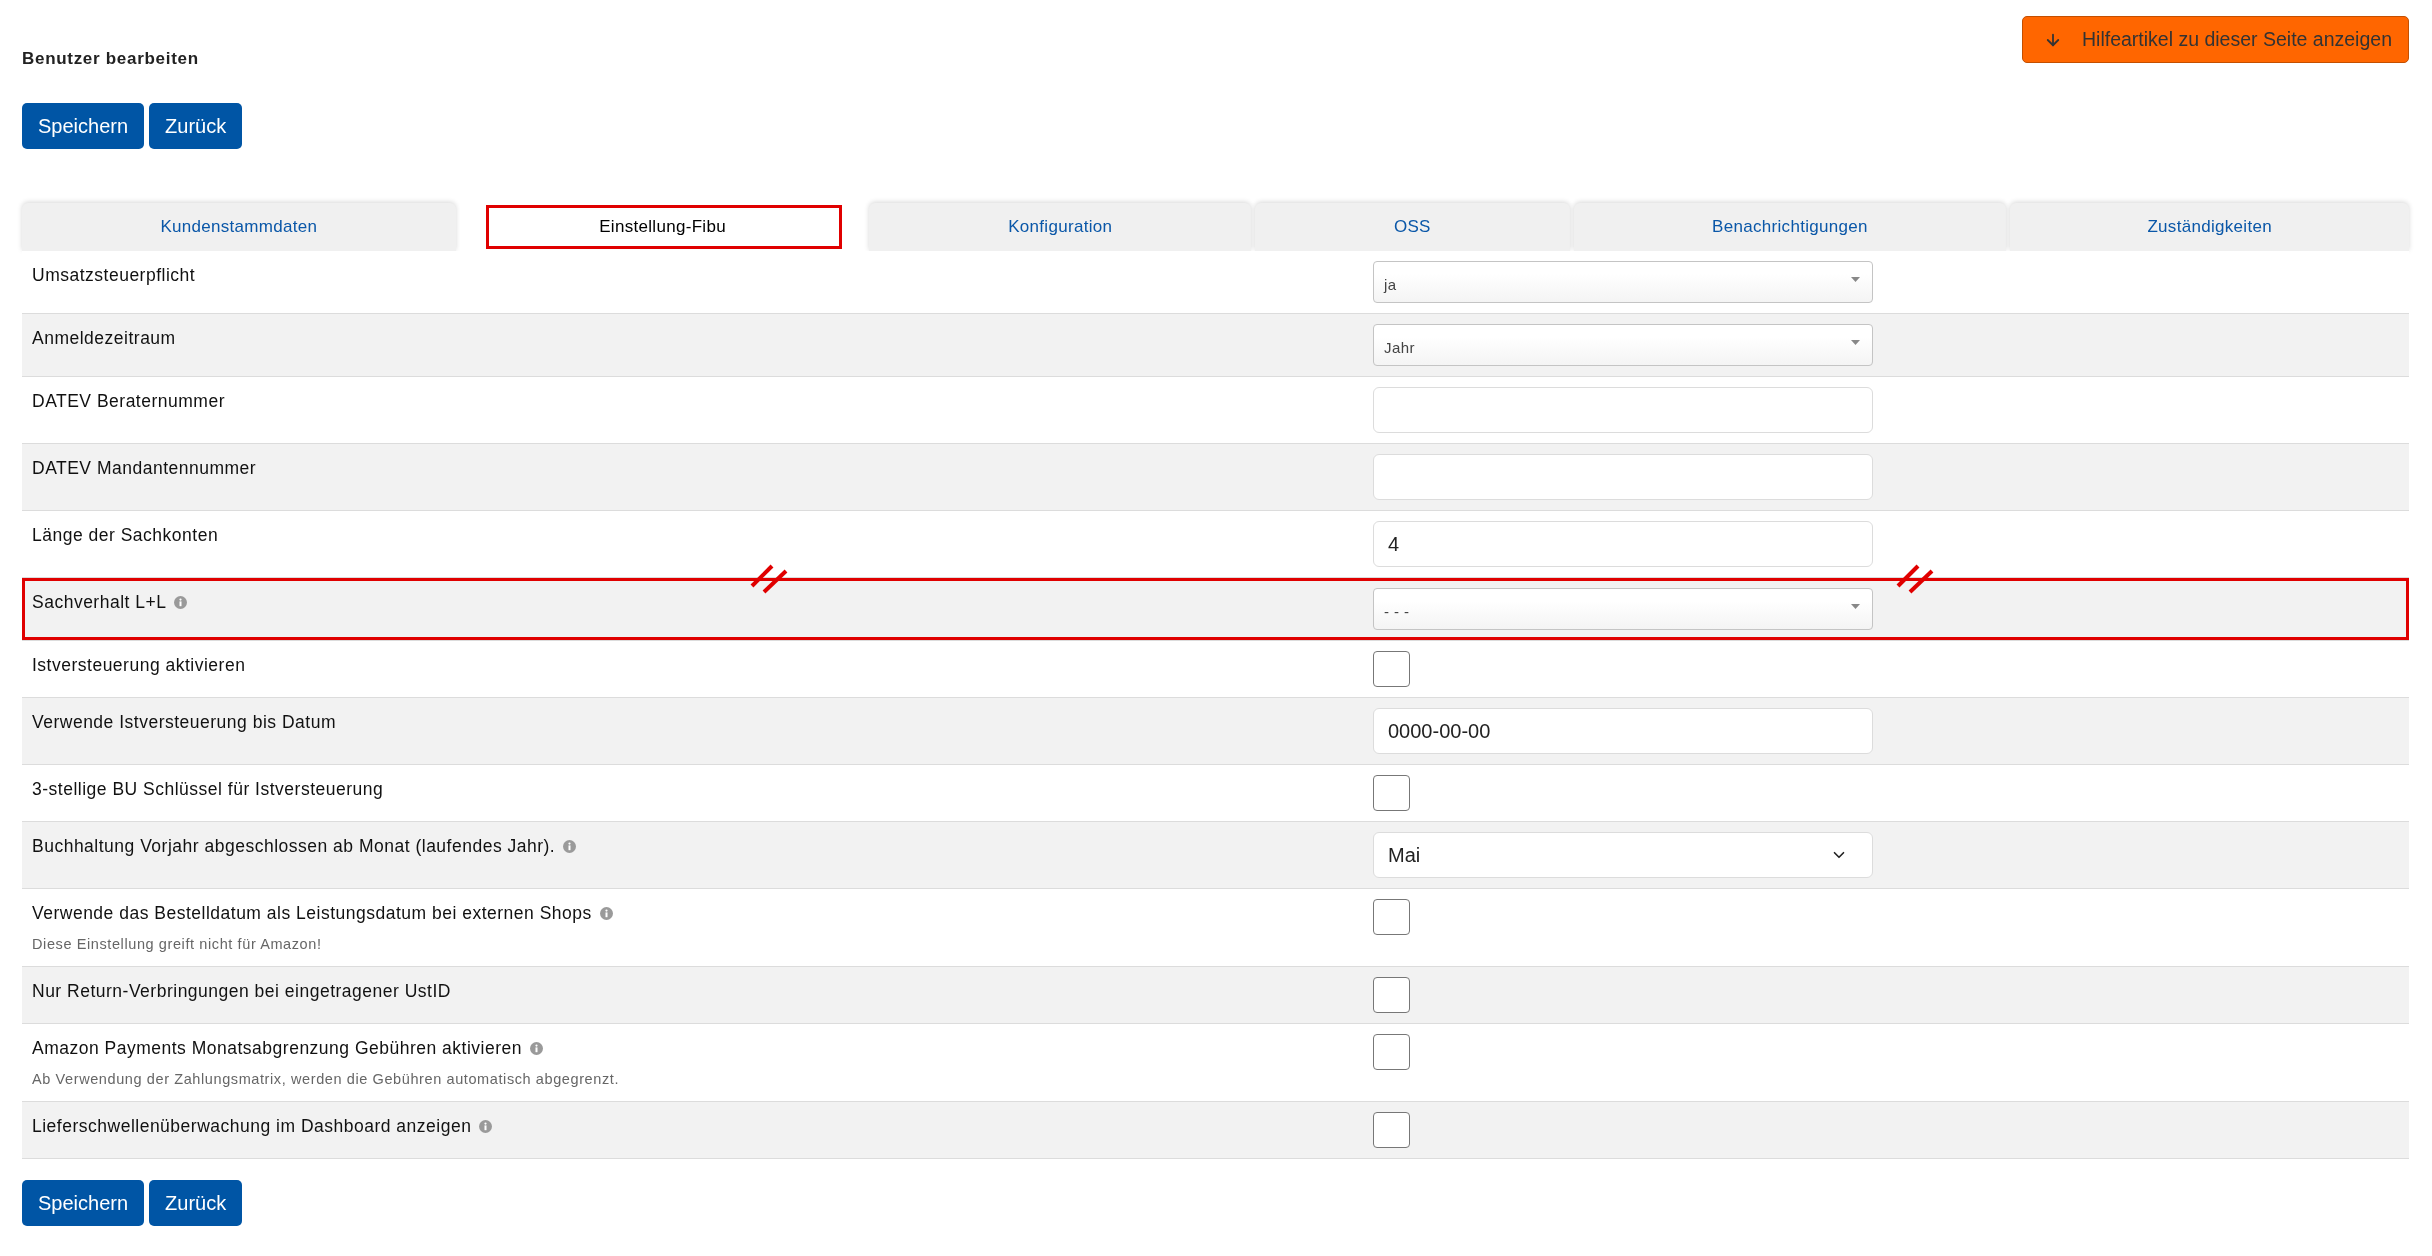 This screenshot has width=2432, height=1256. What do you see at coordinates (252, 1126) in the screenshot?
I see `setting-label: Lieferschwellenüberwachung im Dashboard anzeigen` at bounding box center [252, 1126].